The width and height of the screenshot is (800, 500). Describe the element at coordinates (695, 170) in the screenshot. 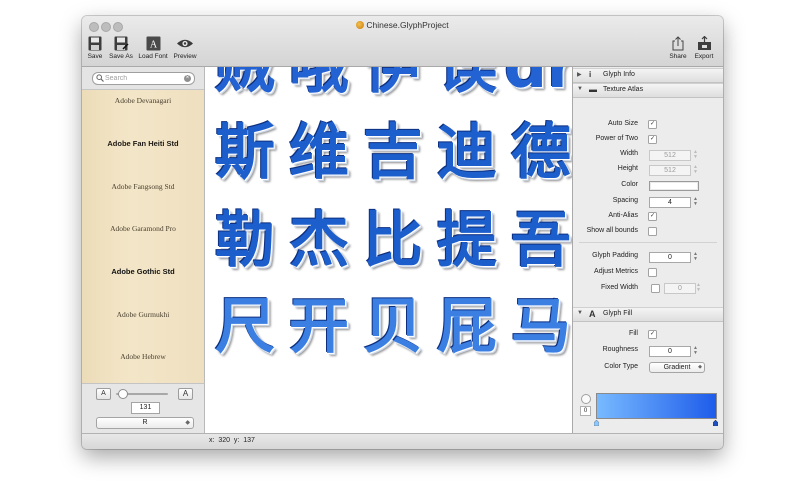

I see `height-stepper: ▲ ▼` at that location.